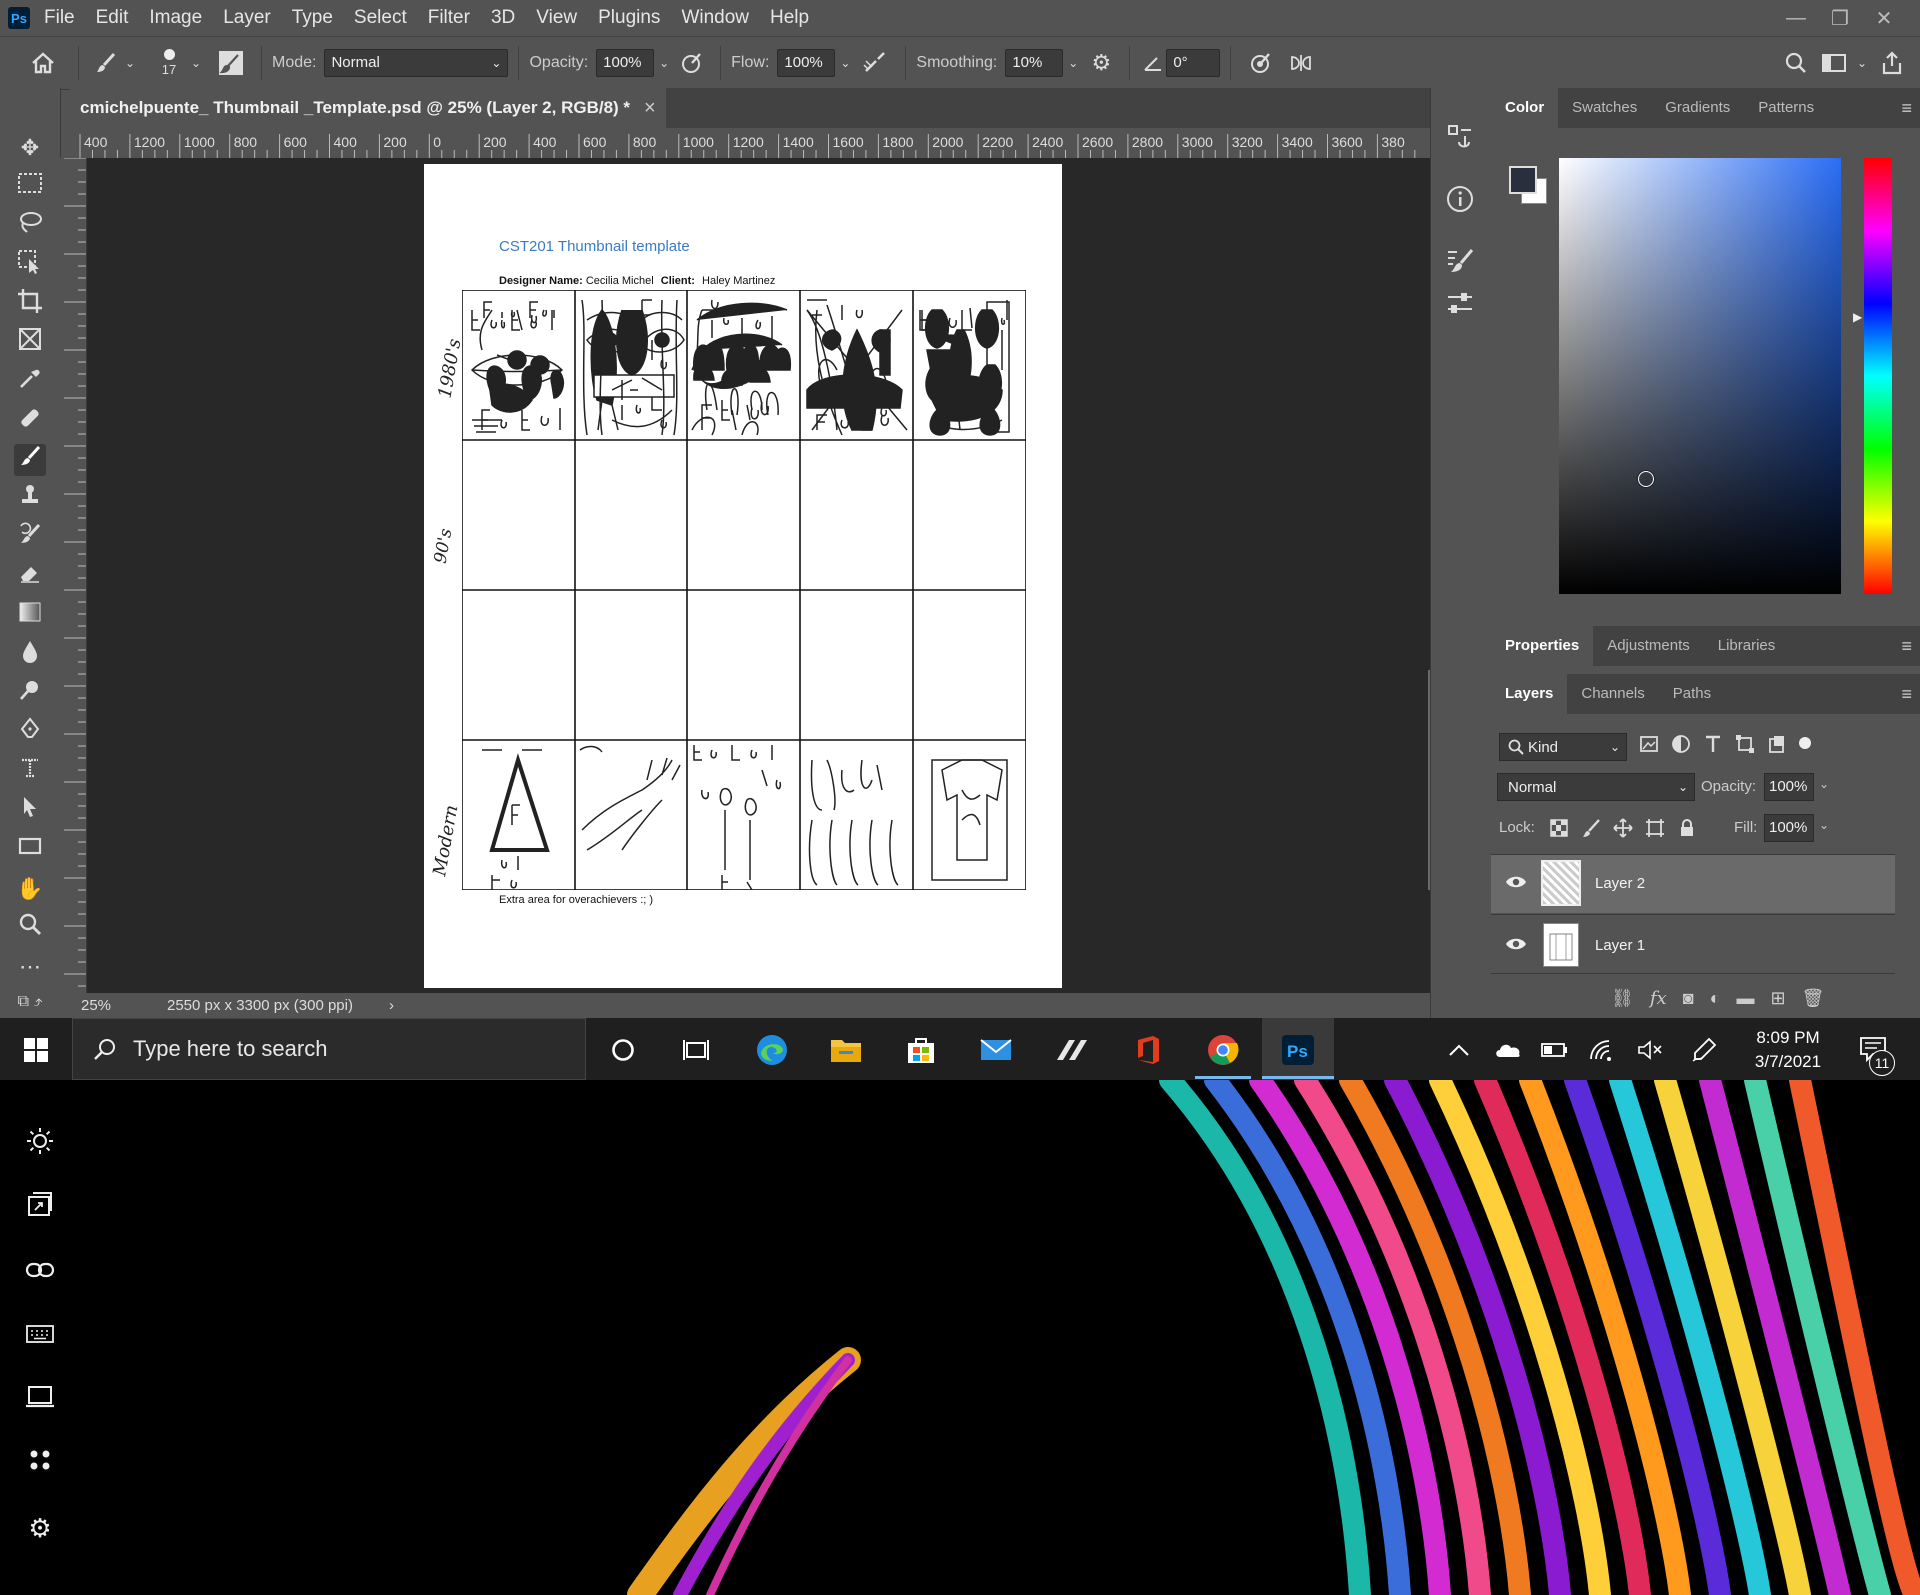 The width and height of the screenshot is (1920, 1595). I want to click on layer-row-layer-2: Layer 2, so click(1693, 883).